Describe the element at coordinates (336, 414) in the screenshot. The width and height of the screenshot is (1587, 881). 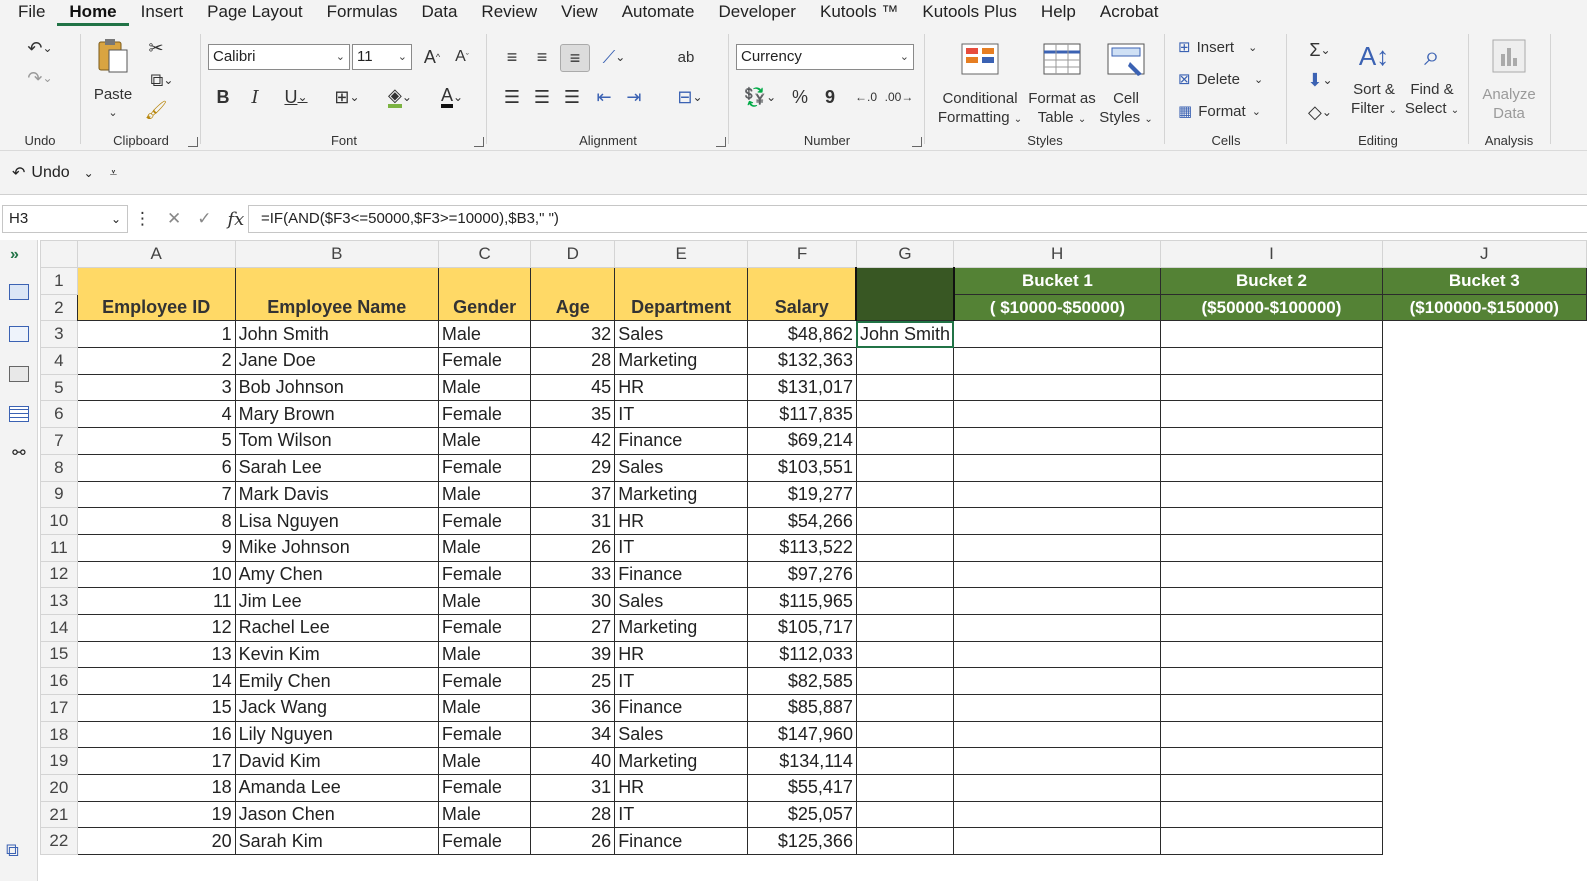
I see `cell-employee-name: Mary Brown` at that location.